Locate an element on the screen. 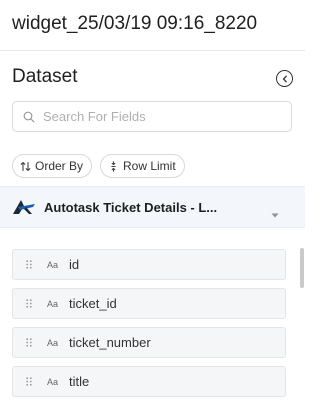 Image resolution: width=320 pixels, height=403 pixels. field-item: Aa ticket_number is located at coordinates (149, 342).